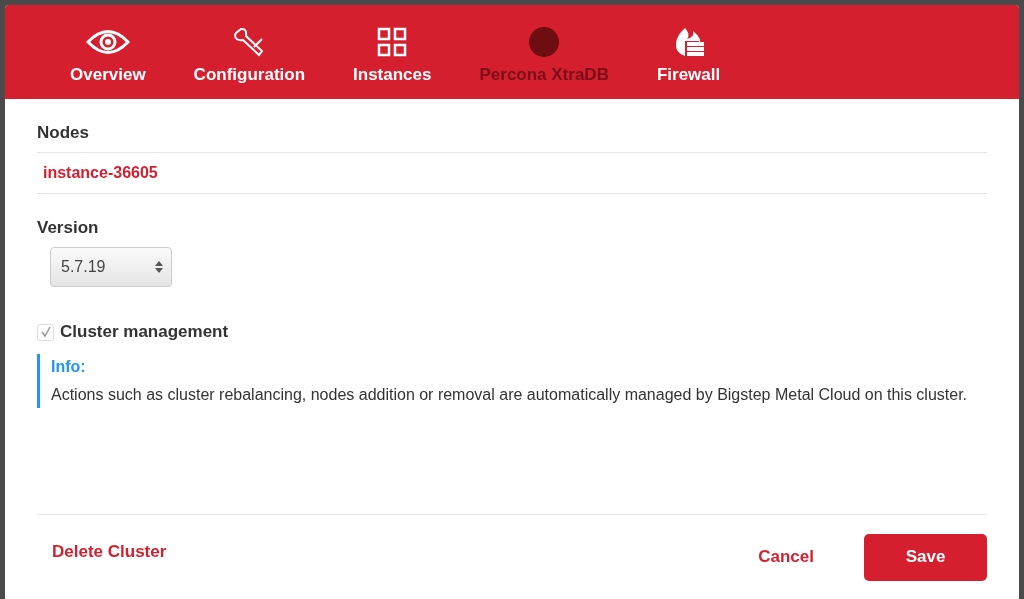  I want to click on eye-icon, so click(107, 42).